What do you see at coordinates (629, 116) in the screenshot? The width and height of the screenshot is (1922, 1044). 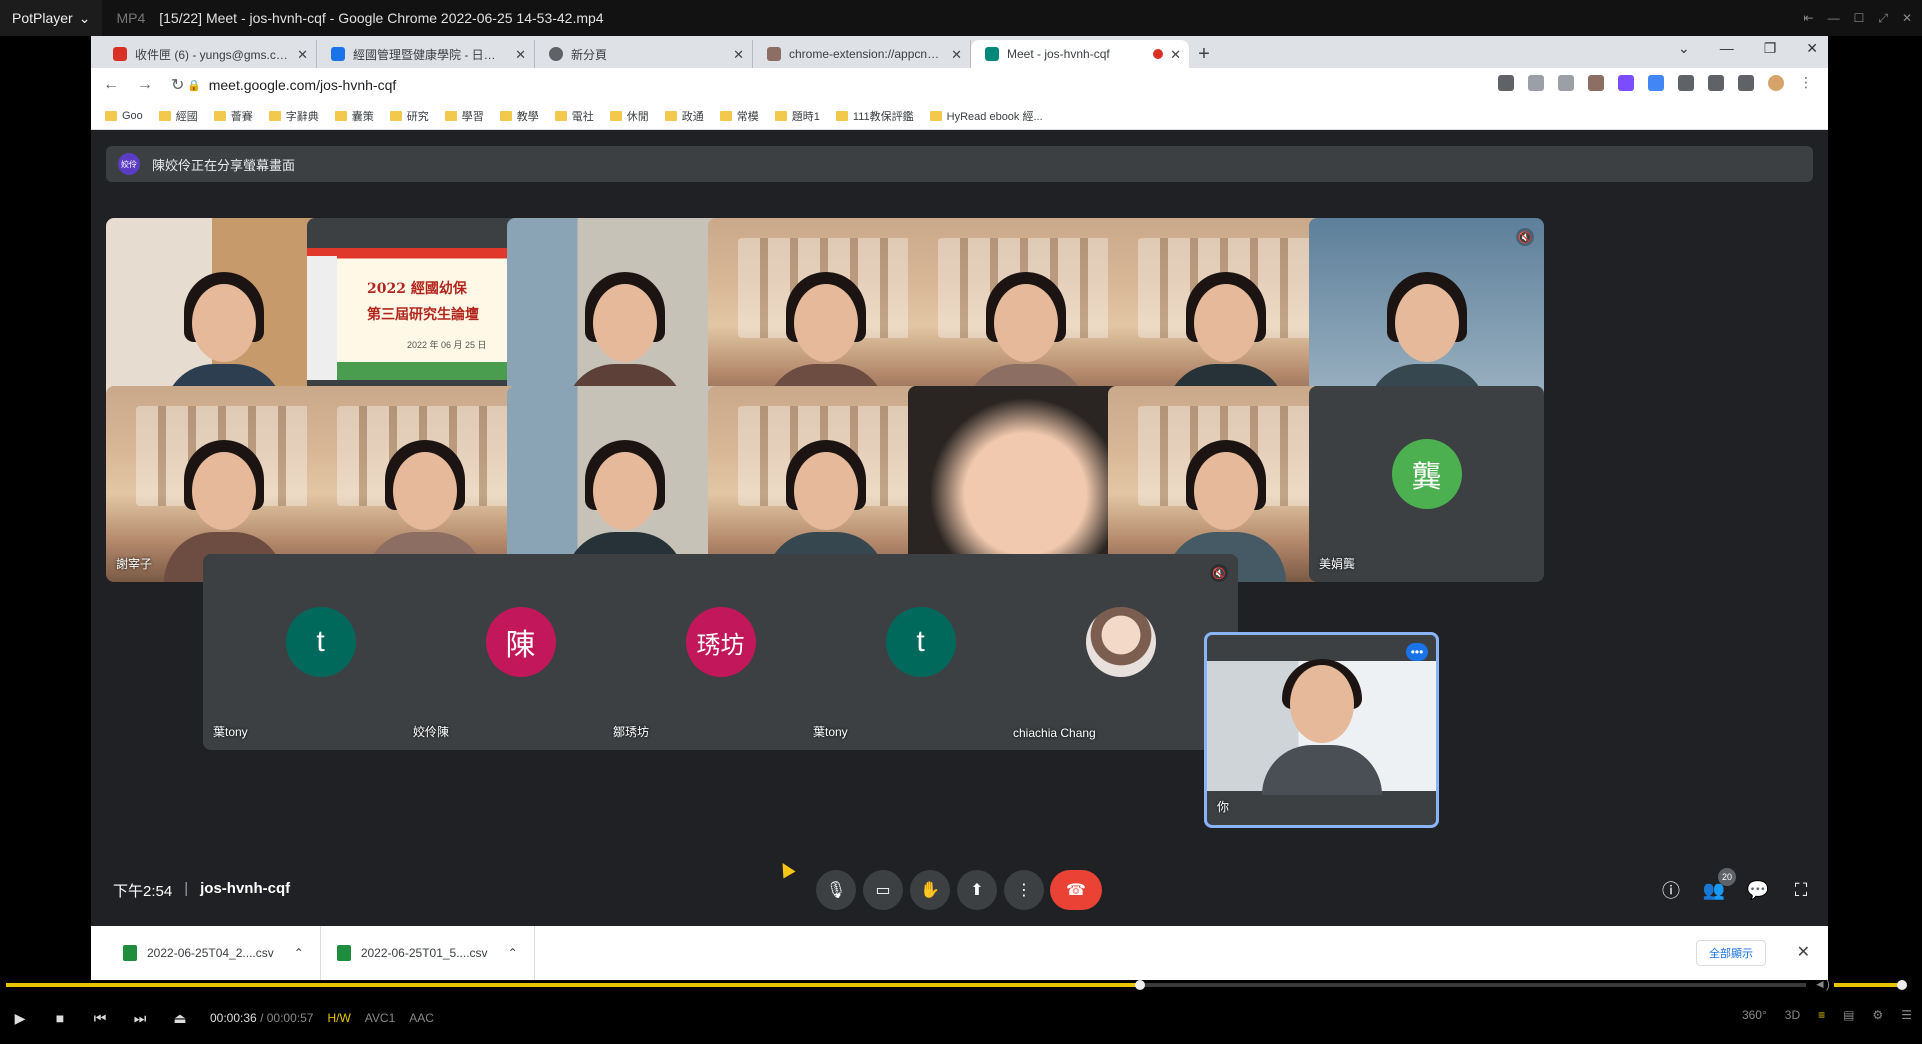 I see `bookmark-item: 休閒` at bounding box center [629, 116].